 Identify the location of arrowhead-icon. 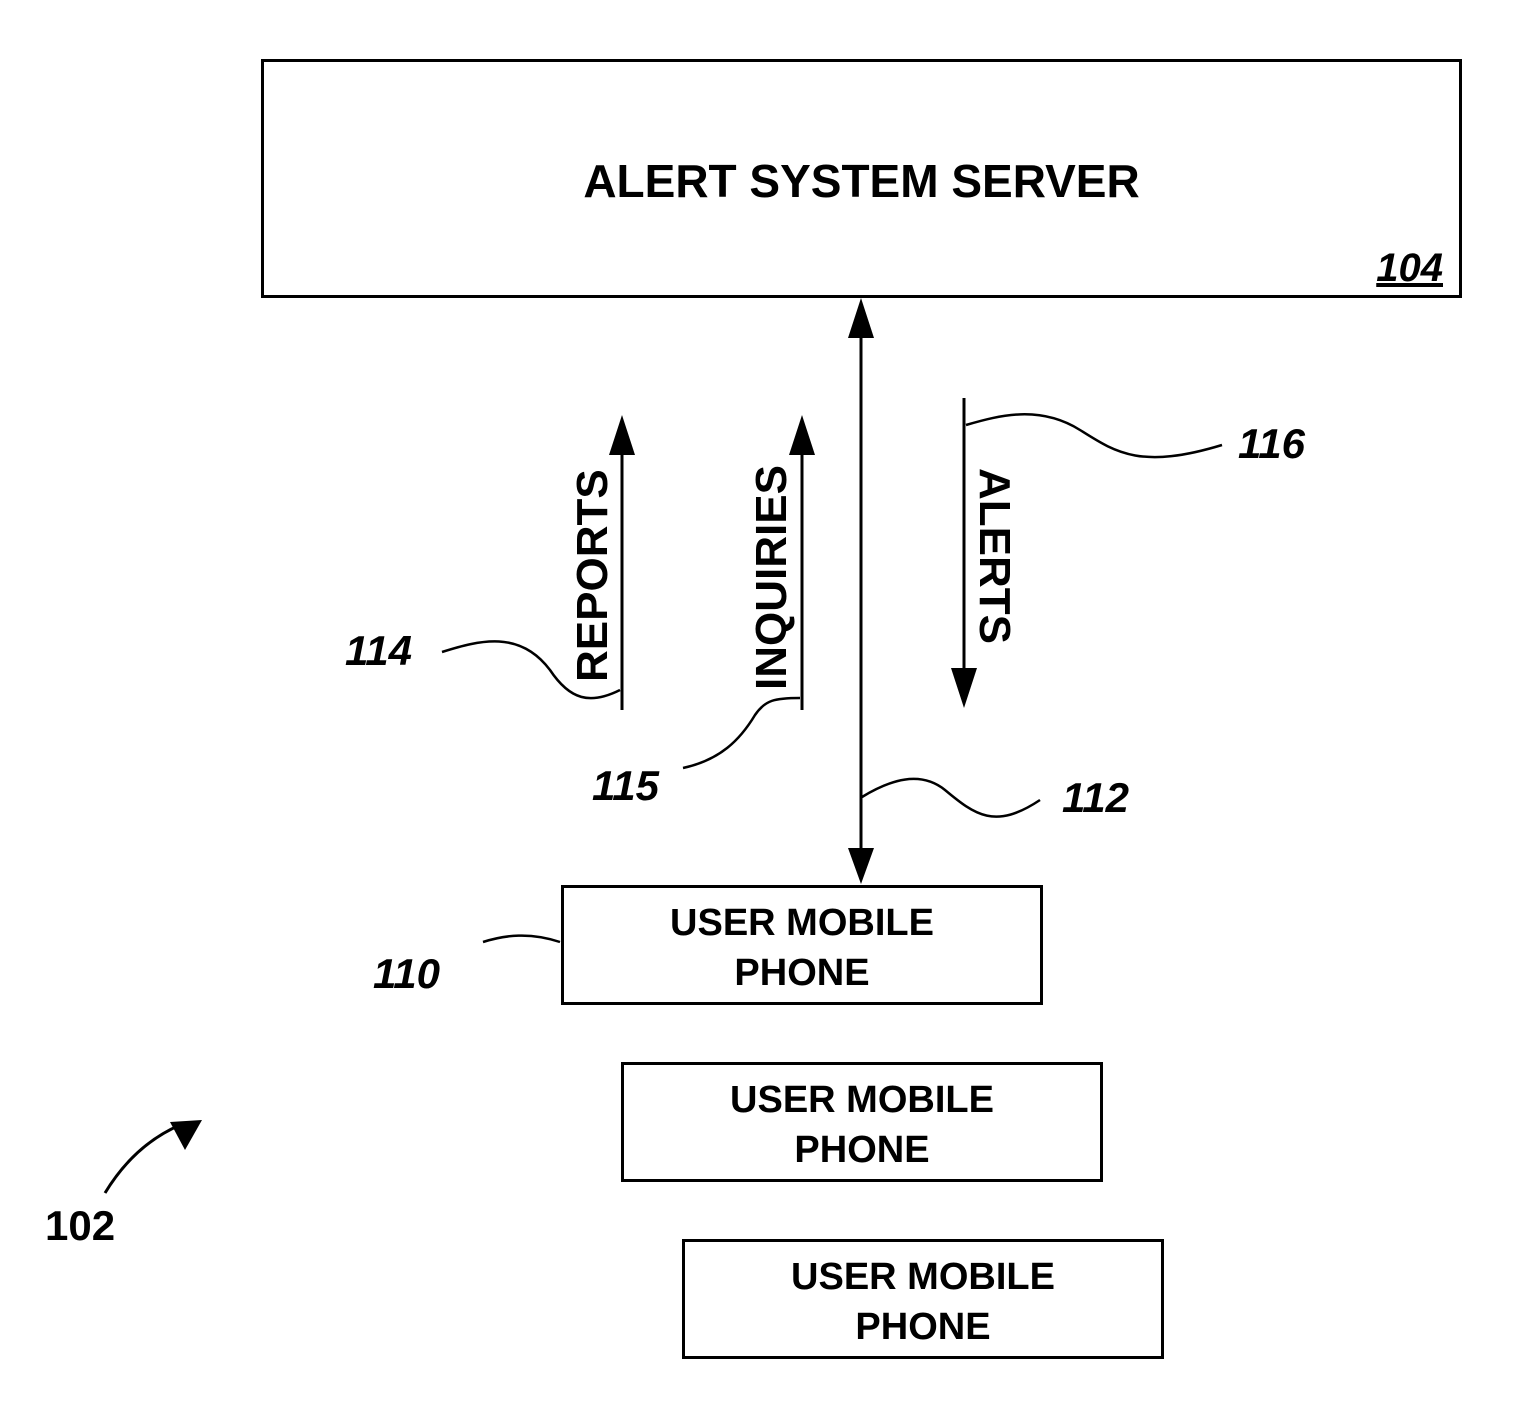
(186, 1135).